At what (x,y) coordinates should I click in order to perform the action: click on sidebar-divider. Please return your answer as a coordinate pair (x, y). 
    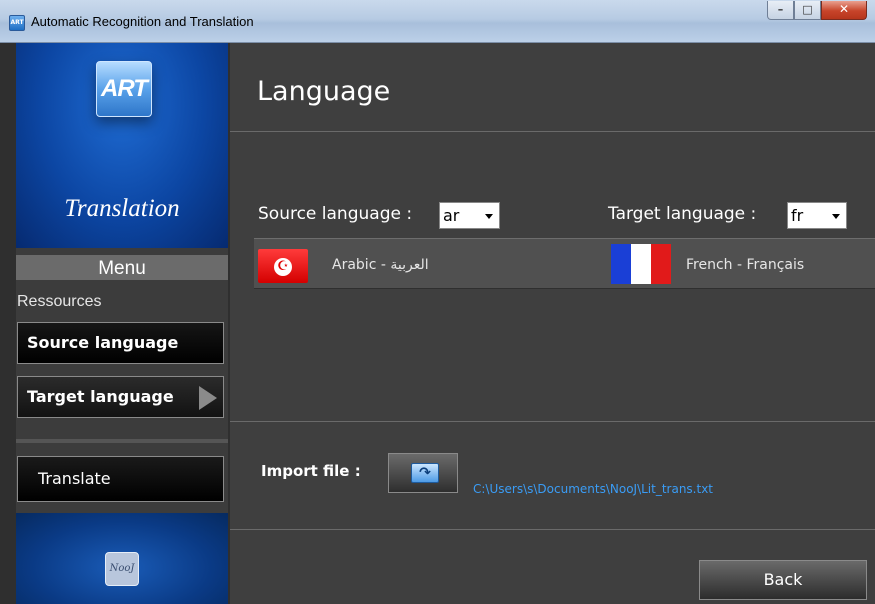
    Looking at the image, I should click on (122, 441).